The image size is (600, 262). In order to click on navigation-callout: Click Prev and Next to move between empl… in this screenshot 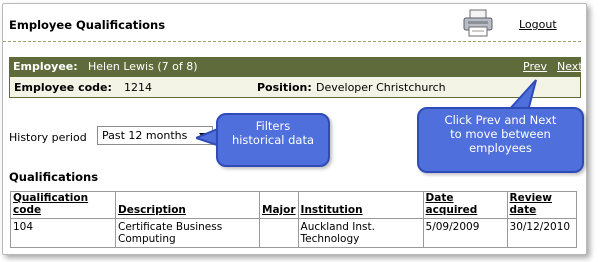, I will do `click(500, 140)`.